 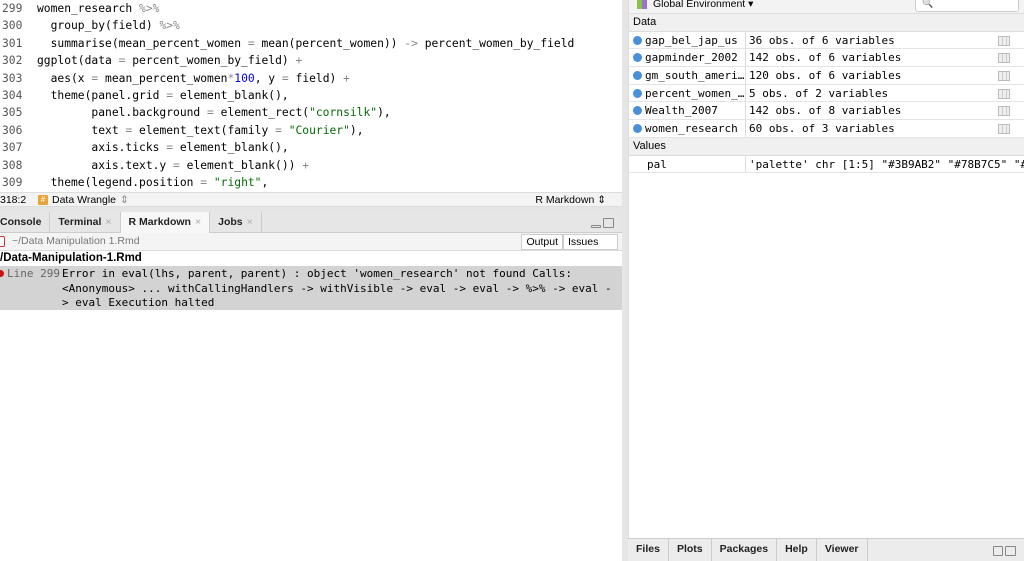 What do you see at coordinates (797, 550) in the screenshot?
I see `tab-help: Help` at bounding box center [797, 550].